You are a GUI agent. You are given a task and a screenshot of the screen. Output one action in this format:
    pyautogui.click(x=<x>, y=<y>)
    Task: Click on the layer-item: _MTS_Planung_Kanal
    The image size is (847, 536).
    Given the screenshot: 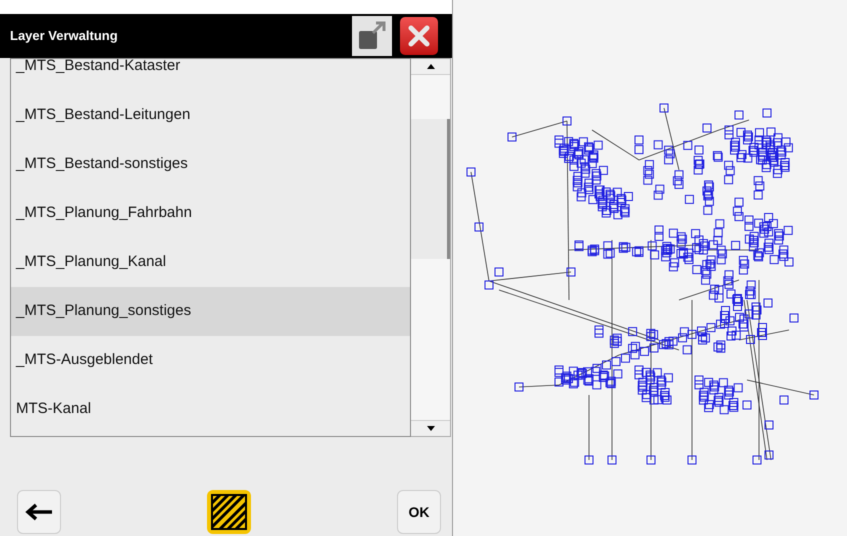 What is the action you would take?
    pyautogui.click(x=210, y=262)
    